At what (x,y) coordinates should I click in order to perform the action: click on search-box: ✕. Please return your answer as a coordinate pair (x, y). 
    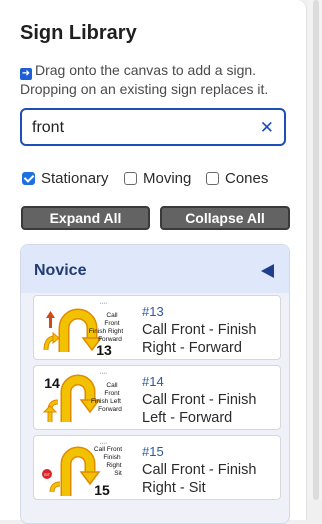
    Looking at the image, I should click on (153, 127).